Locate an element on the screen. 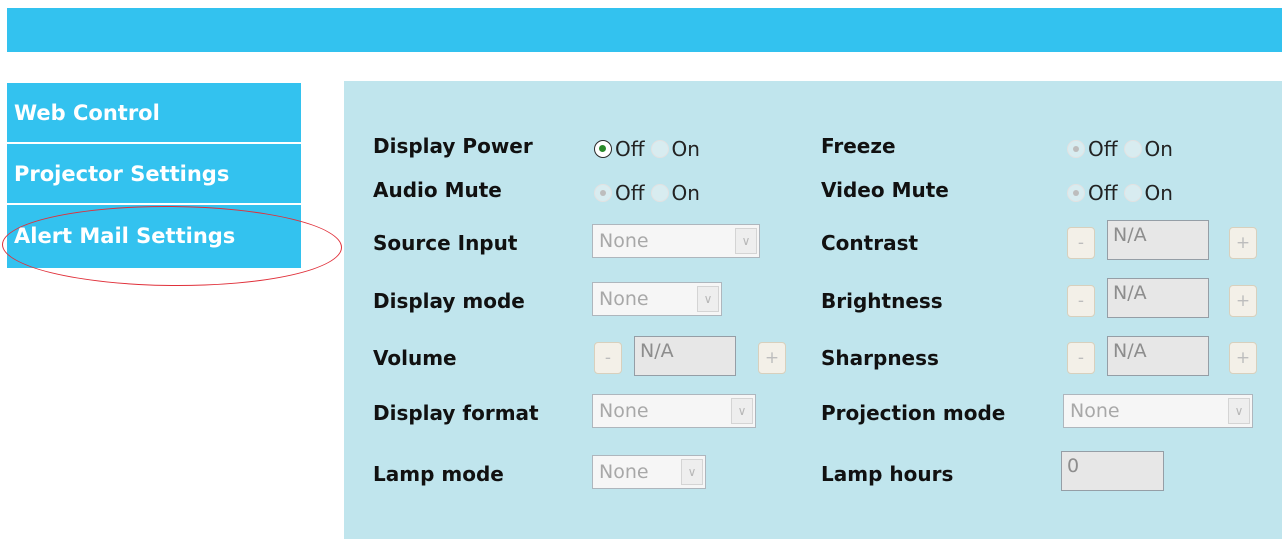  freeze-off-radio is located at coordinates (1076, 149).